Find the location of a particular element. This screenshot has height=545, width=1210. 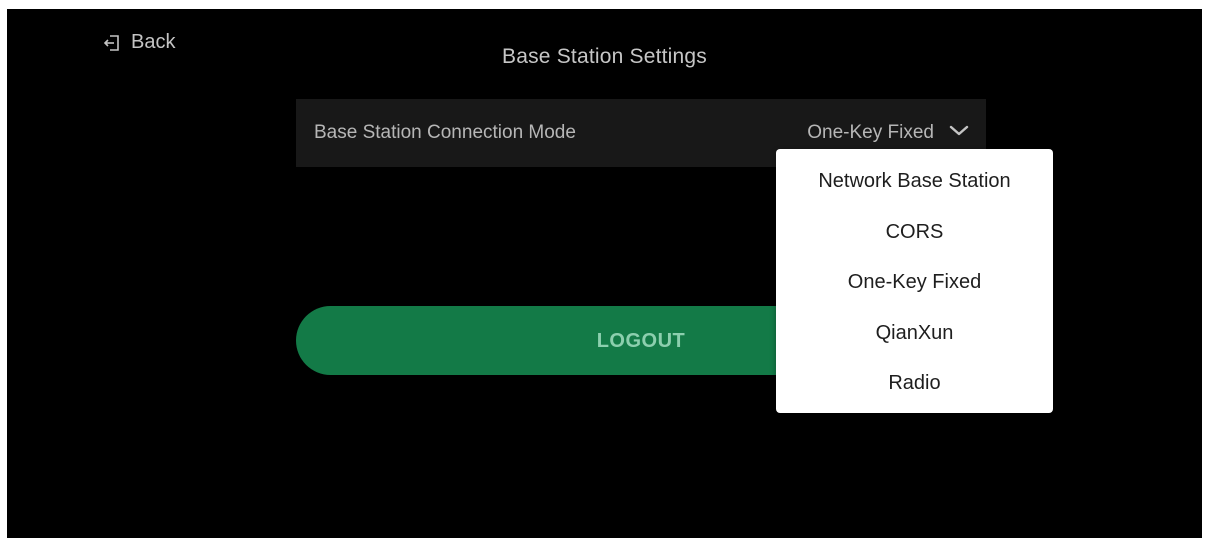

chevron-down-icon is located at coordinates (959, 133).